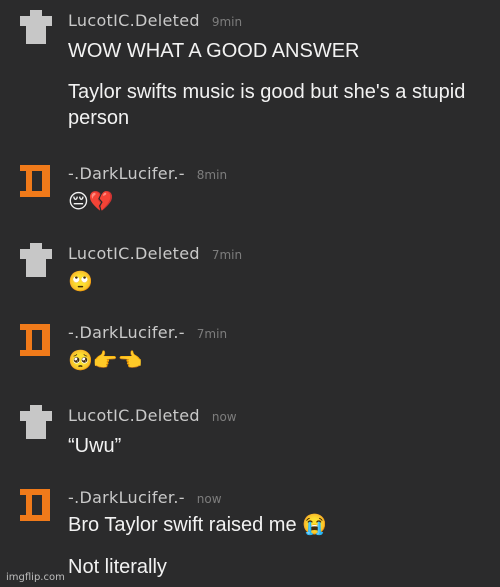 This screenshot has height=587, width=500. I want to click on comment-text: “Uwu”, so click(95, 446).